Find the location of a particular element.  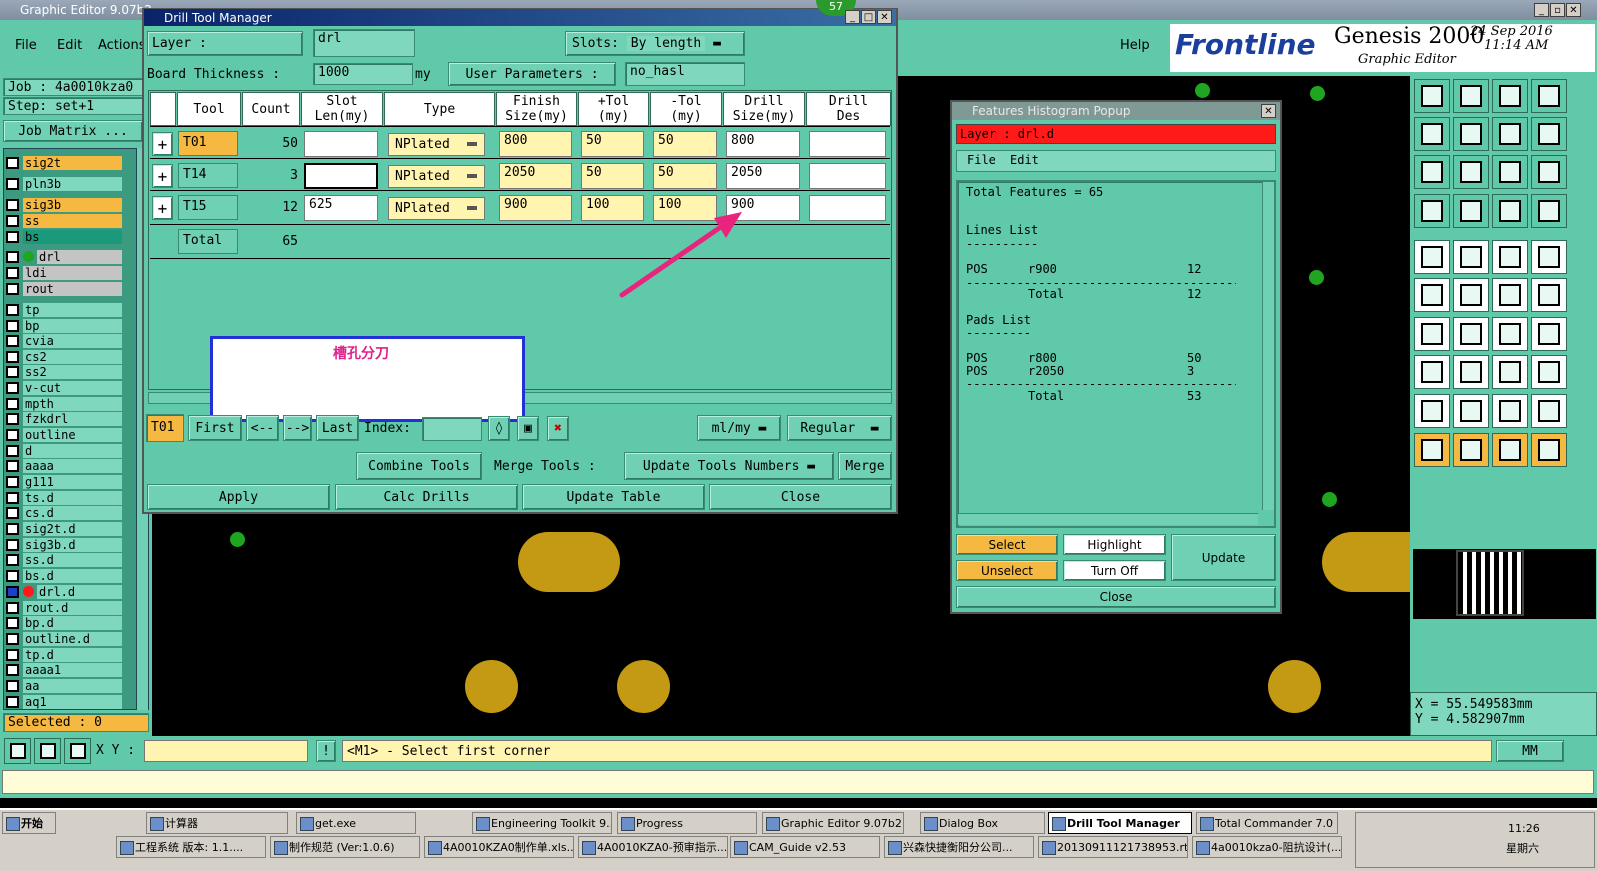

pointer-d-tool-icon is located at coordinates (1549, 450).